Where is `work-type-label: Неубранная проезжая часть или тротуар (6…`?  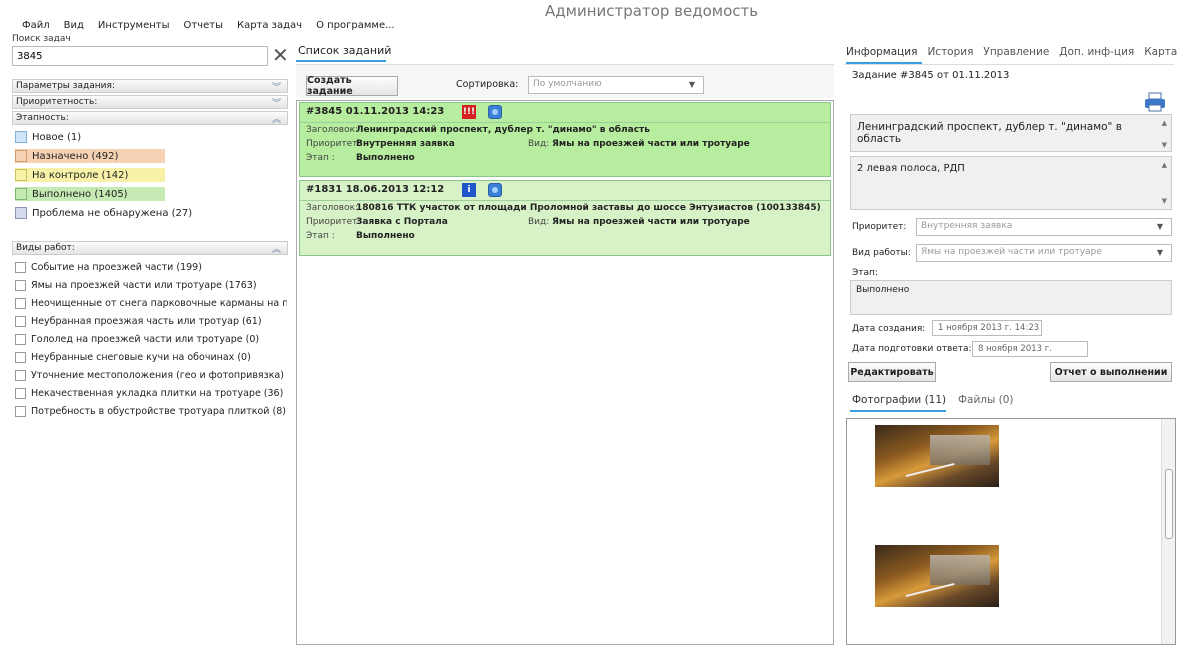
work-type-label: Неубранная проезжая часть или тротуар (6… is located at coordinates (146, 321).